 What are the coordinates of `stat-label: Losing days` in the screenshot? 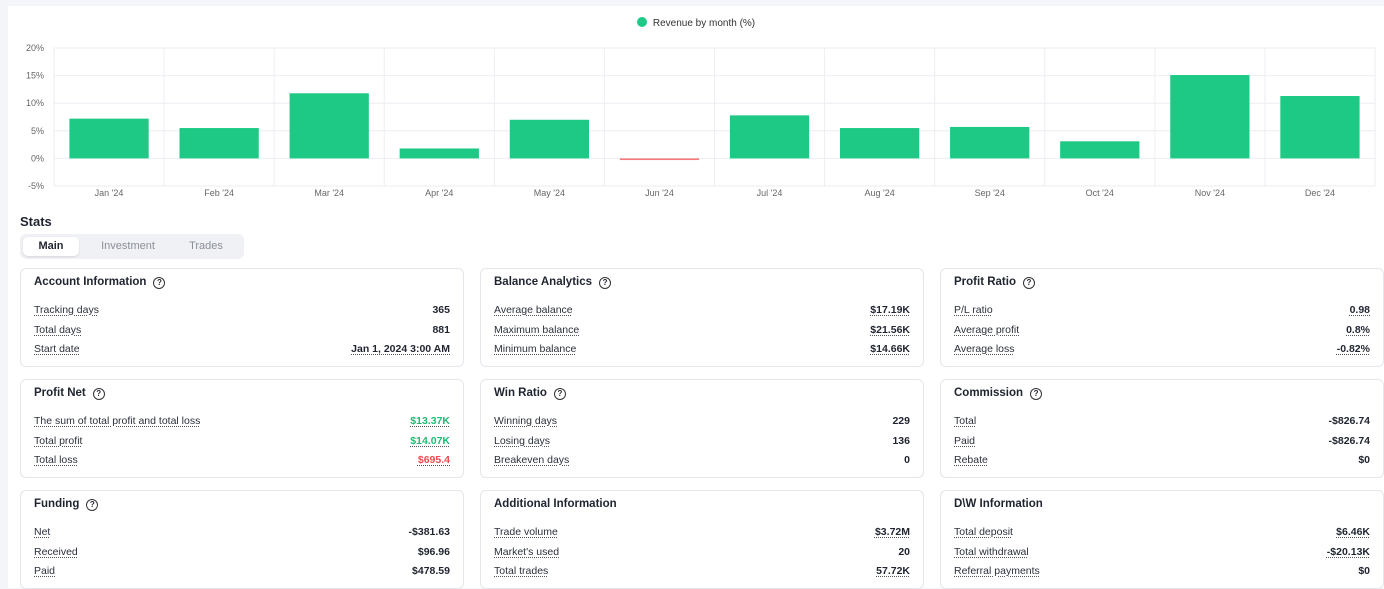 It's located at (522, 441).